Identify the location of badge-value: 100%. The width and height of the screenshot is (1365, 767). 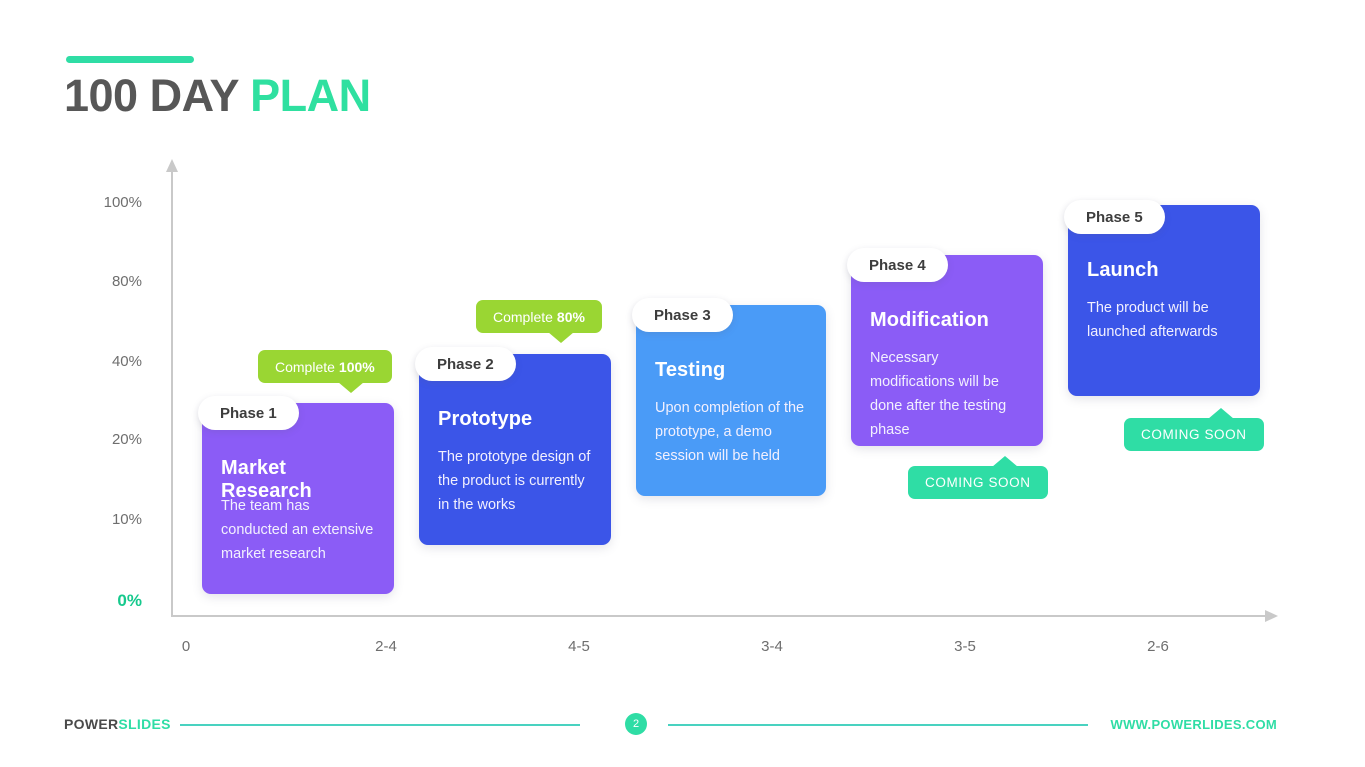
(356, 366).